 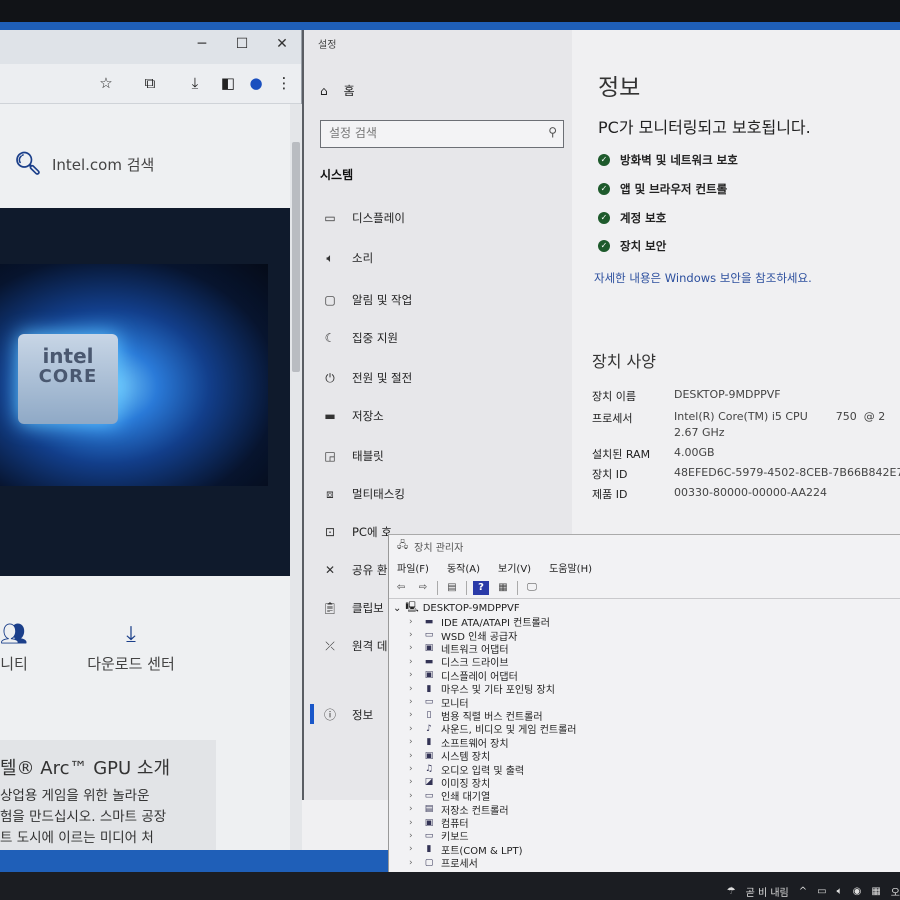 I want to click on spec-row: 장치 이름 DESKTOP-9MDPPVF, so click(x=686, y=396).